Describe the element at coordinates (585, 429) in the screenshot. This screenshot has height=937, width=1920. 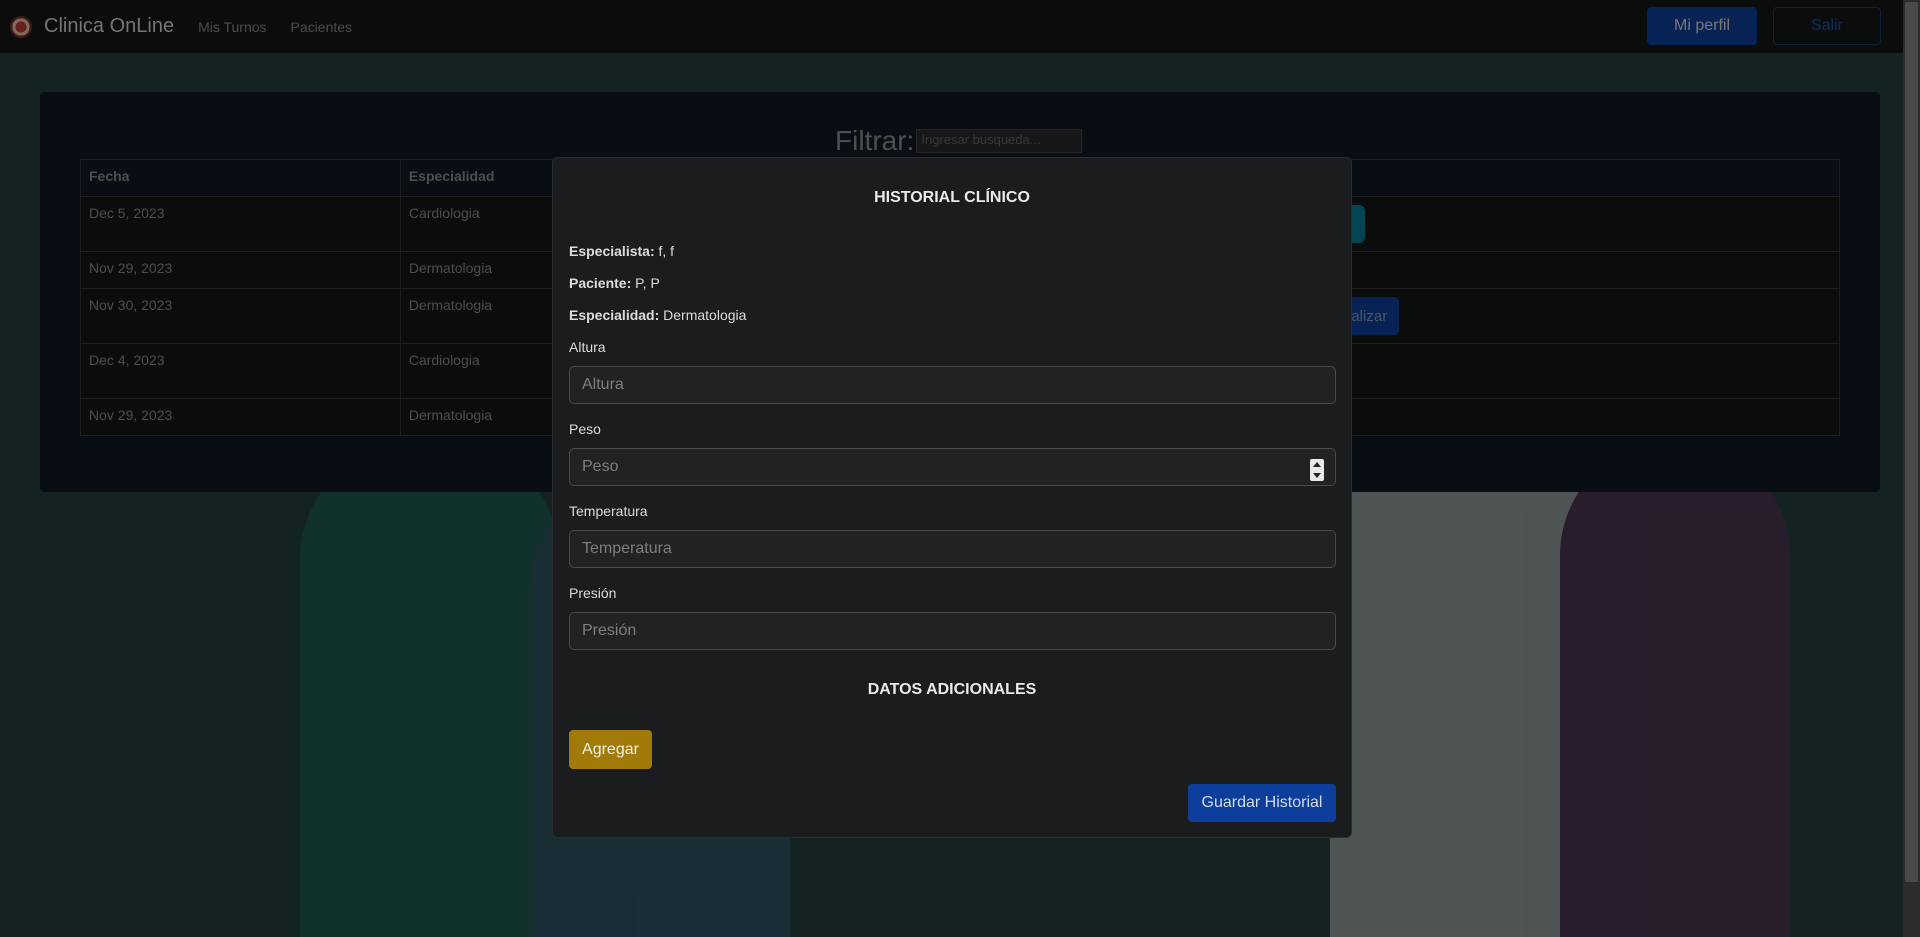
I see `peso-label: Peso` at that location.